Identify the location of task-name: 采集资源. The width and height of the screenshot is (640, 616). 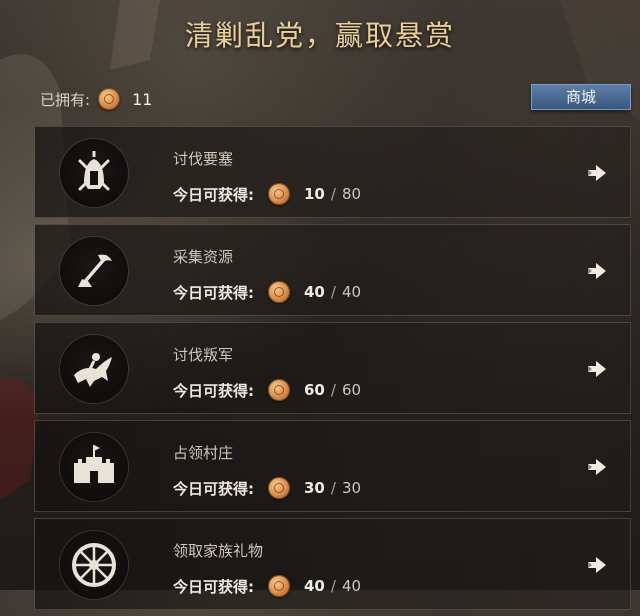
(203, 257).